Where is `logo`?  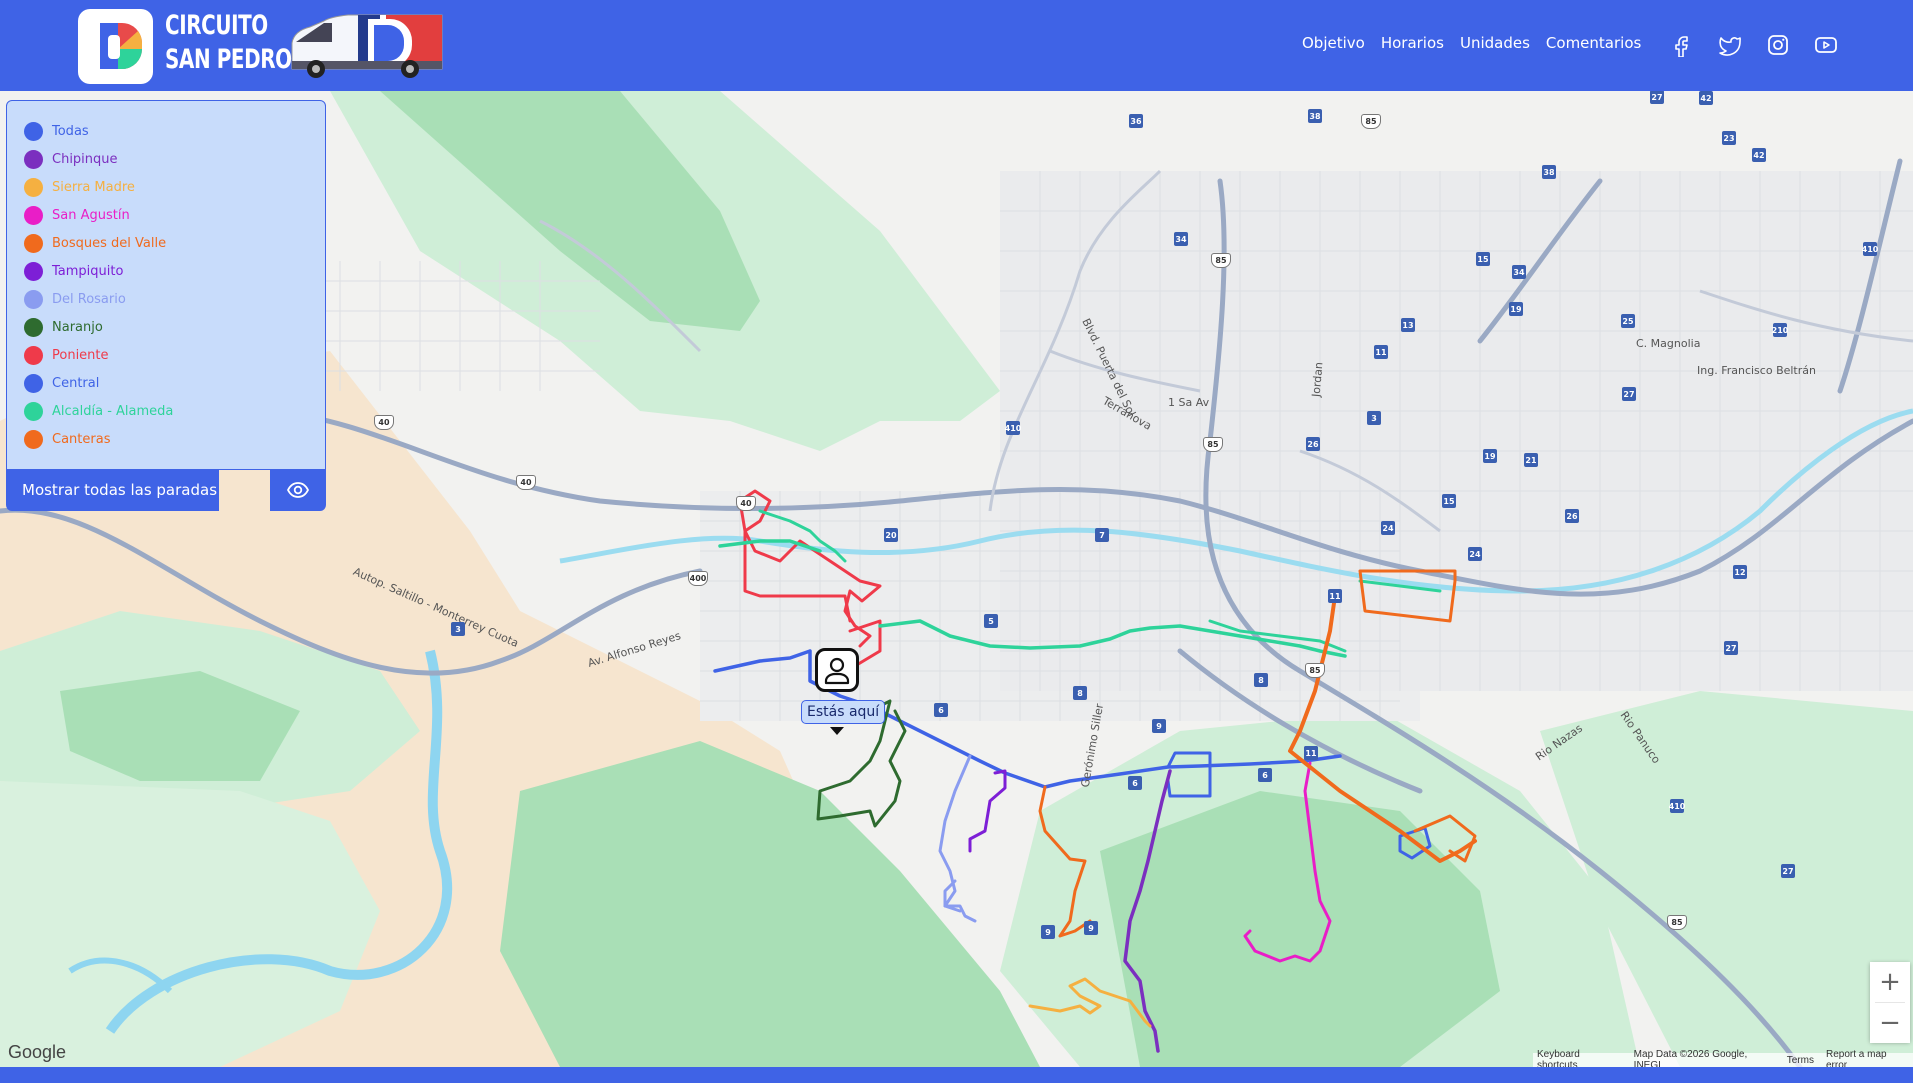 logo is located at coordinates (115, 46).